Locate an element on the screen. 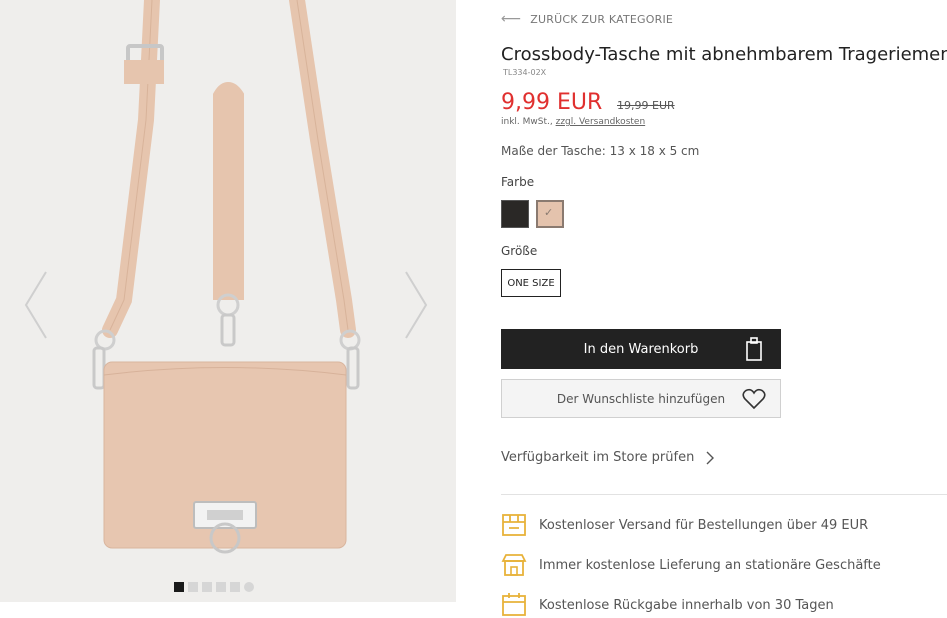  color-swatch-black is located at coordinates (515, 214).